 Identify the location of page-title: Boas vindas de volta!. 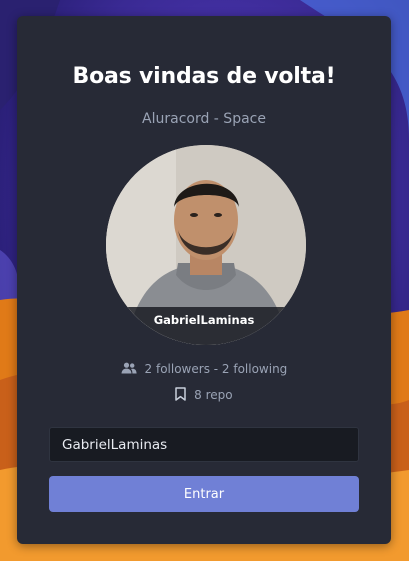
(204, 76).